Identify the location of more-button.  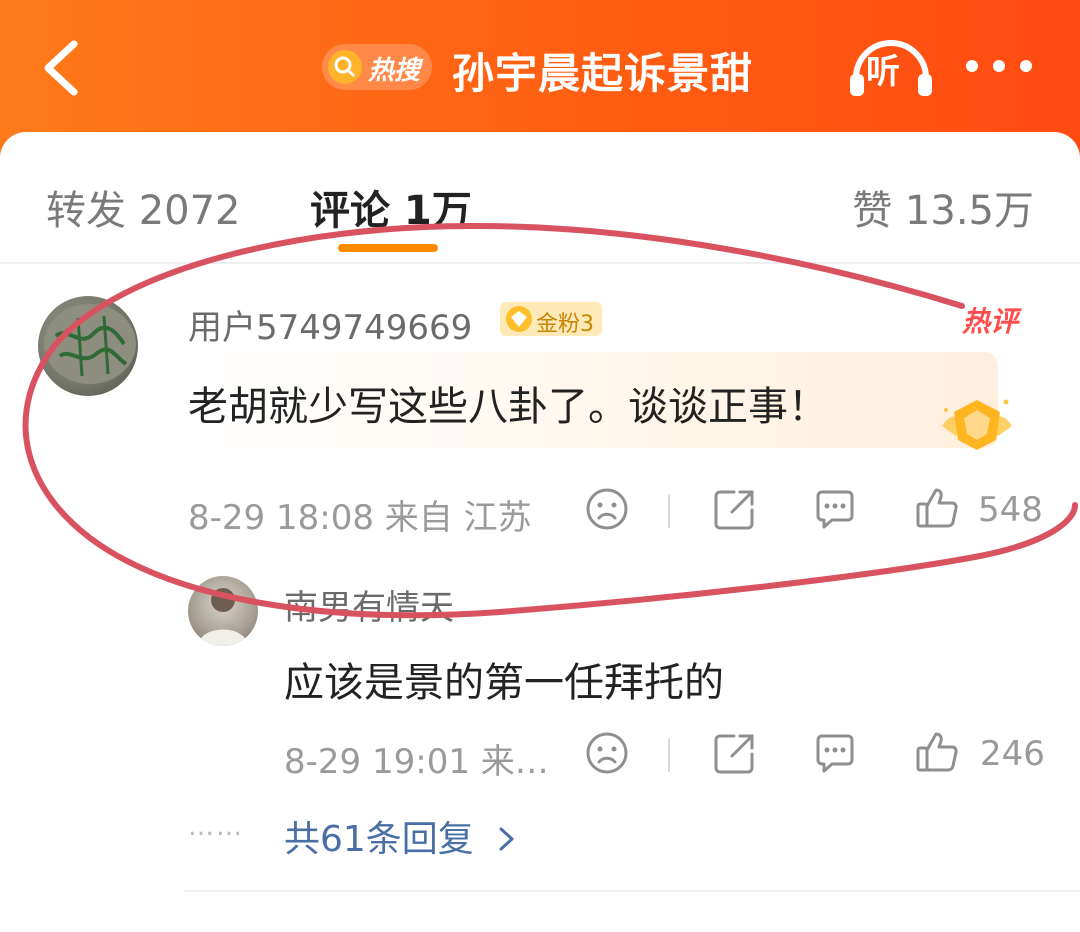
(999, 66).